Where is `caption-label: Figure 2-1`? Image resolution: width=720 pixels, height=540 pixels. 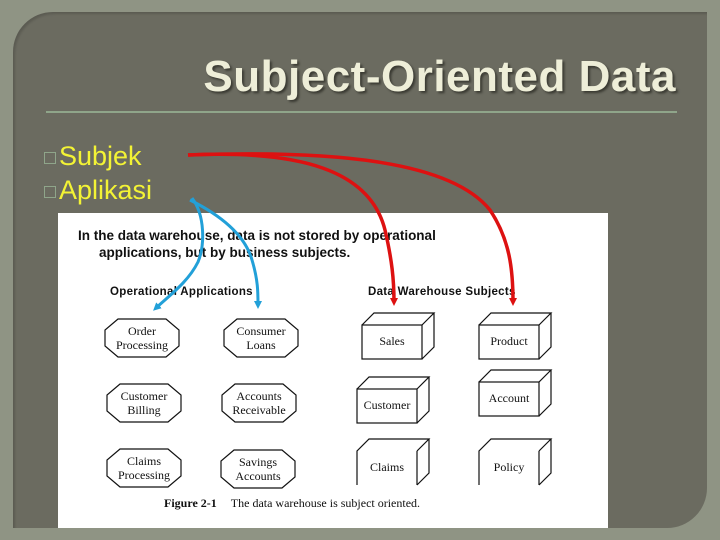 caption-label: Figure 2-1 is located at coordinates (190, 503).